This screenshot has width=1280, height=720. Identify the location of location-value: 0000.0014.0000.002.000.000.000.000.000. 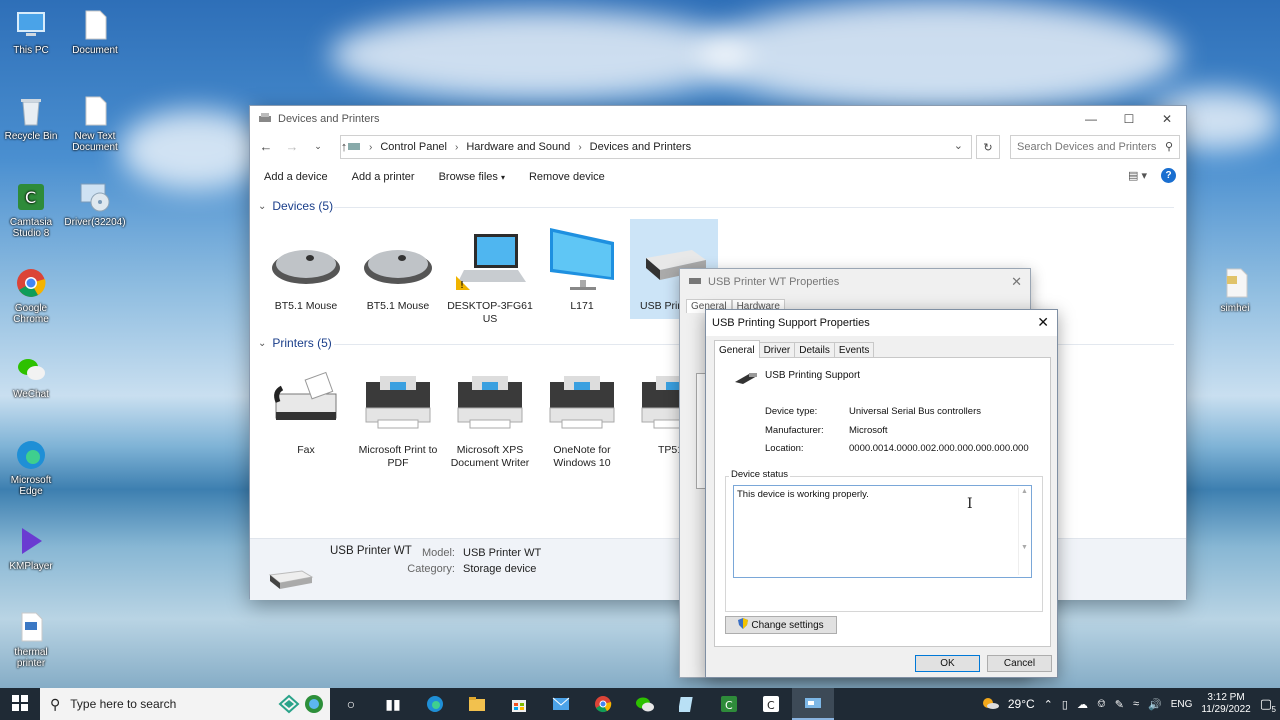
(939, 448).